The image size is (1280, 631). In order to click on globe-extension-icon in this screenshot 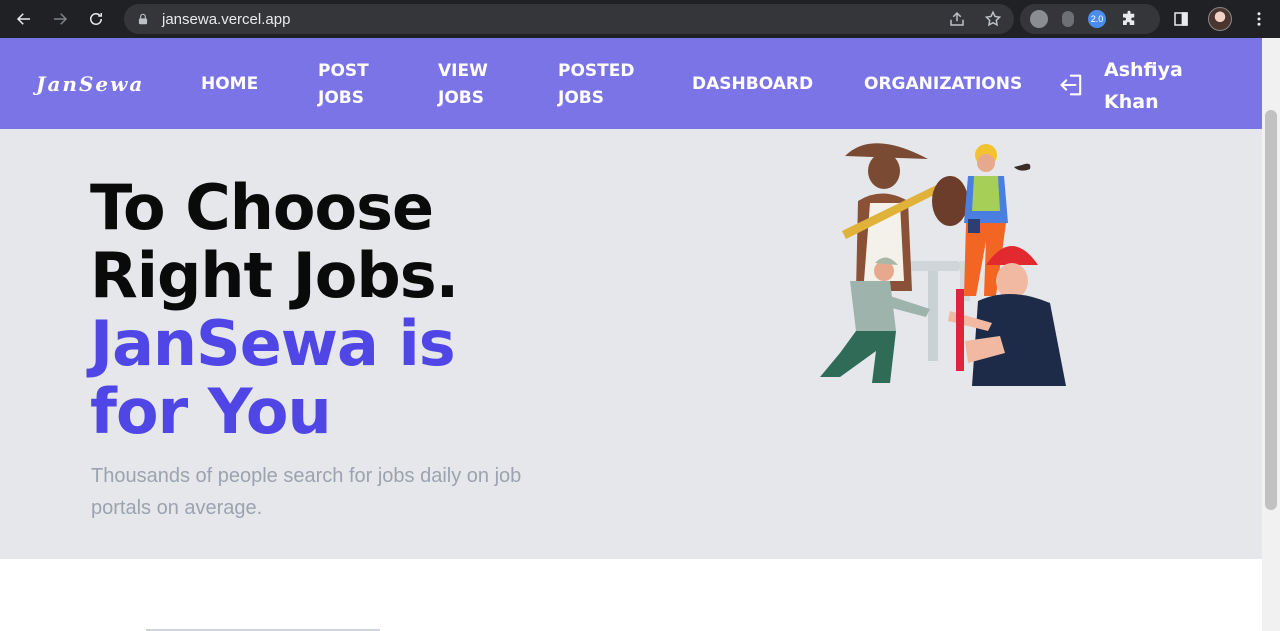, I will do `click(1039, 19)`.